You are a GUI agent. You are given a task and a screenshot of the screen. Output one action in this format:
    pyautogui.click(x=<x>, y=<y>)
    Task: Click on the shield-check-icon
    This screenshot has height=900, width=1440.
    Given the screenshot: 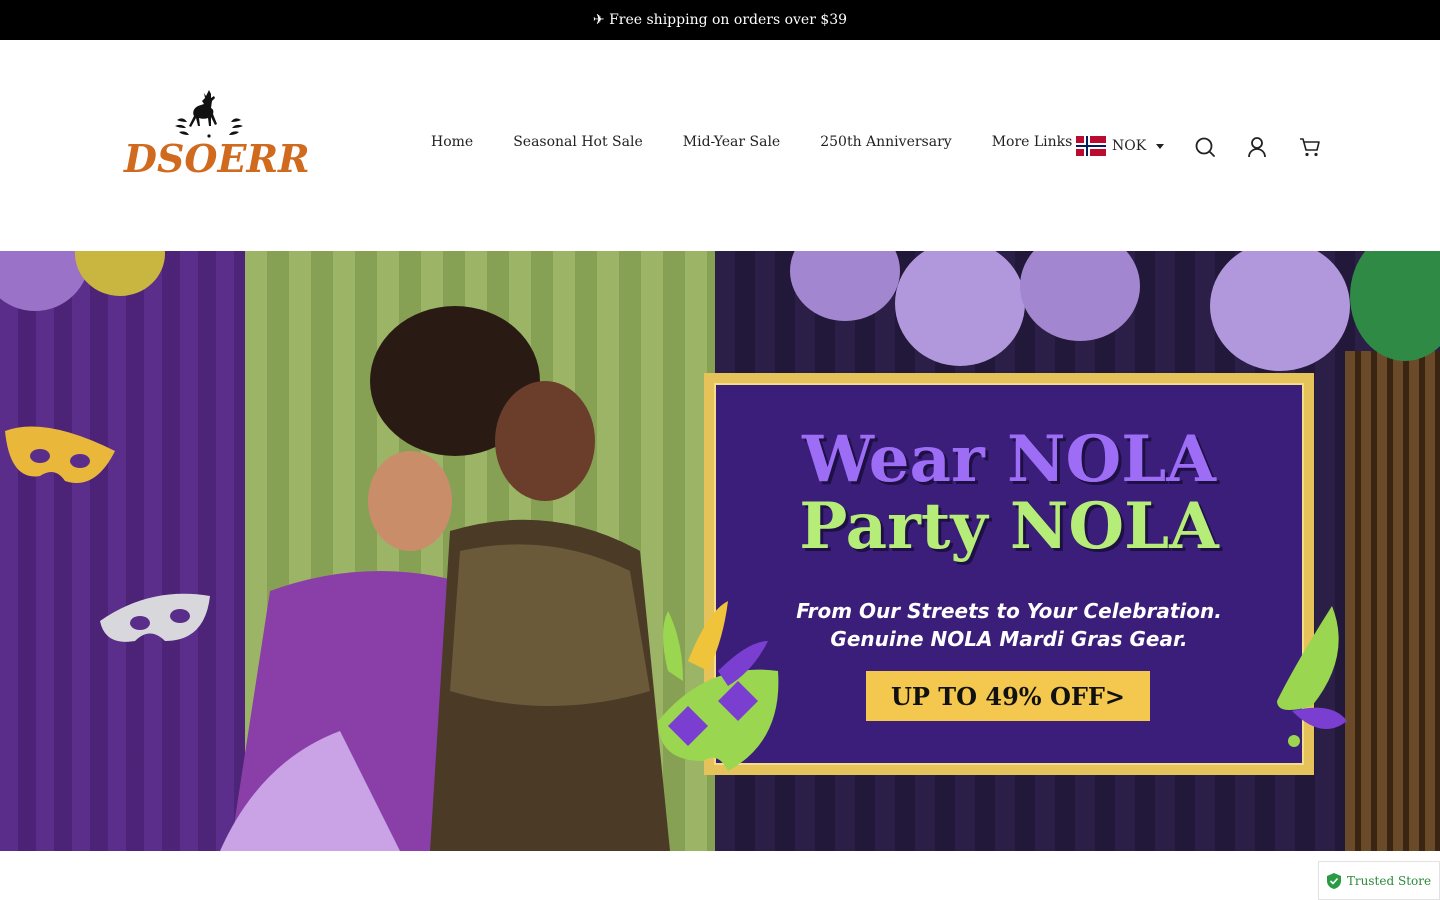 What is the action you would take?
    pyautogui.click(x=1333, y=880)
    